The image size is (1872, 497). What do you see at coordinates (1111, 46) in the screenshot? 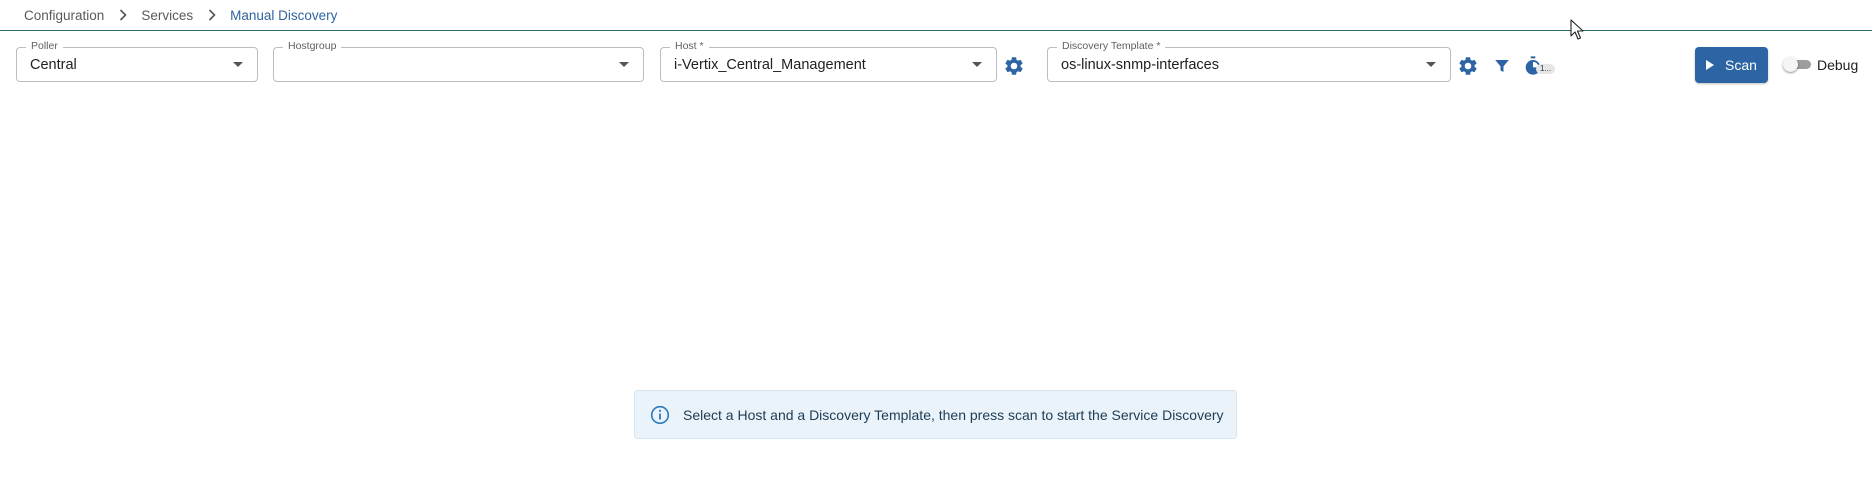
I see `discovery-template-label: Discovery Template *` at bounding box center [1111, 46].